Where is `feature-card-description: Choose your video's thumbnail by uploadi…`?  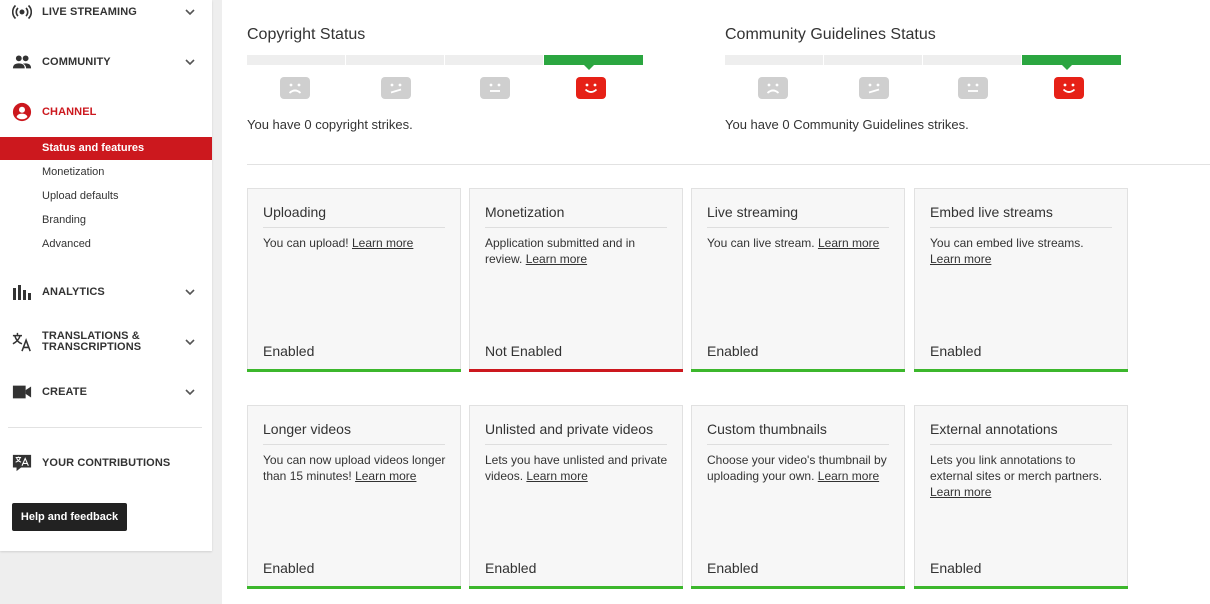 feature-card-description: Choose your video's thumbnail by uploadi… is located at coordinates (800, 468).